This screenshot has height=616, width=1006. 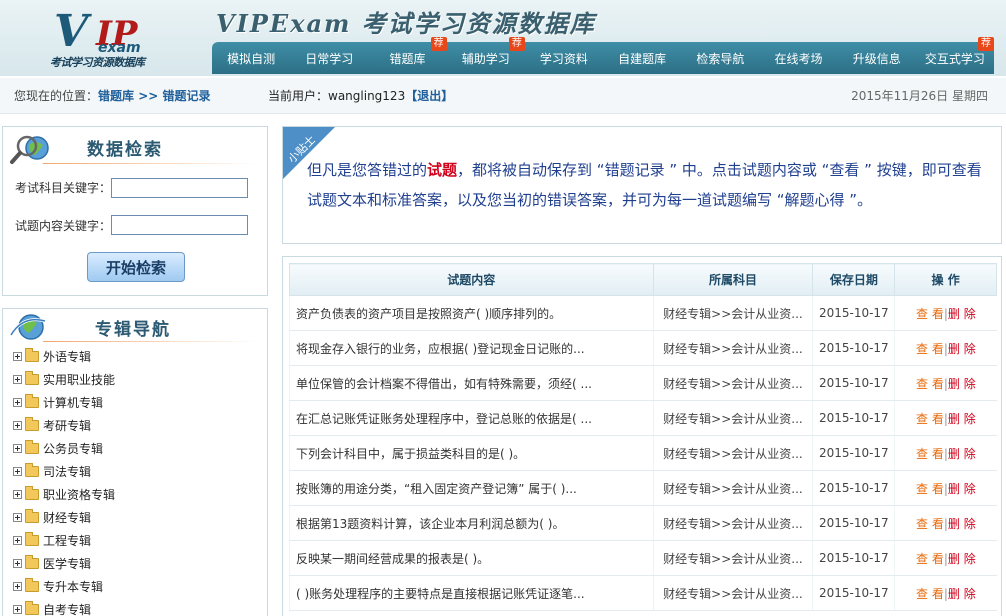 What do you see at coordinates (73, 448) in the screenshot?
I see `album-tree-label: 公务员专辑` at bounding box center [73, 448].